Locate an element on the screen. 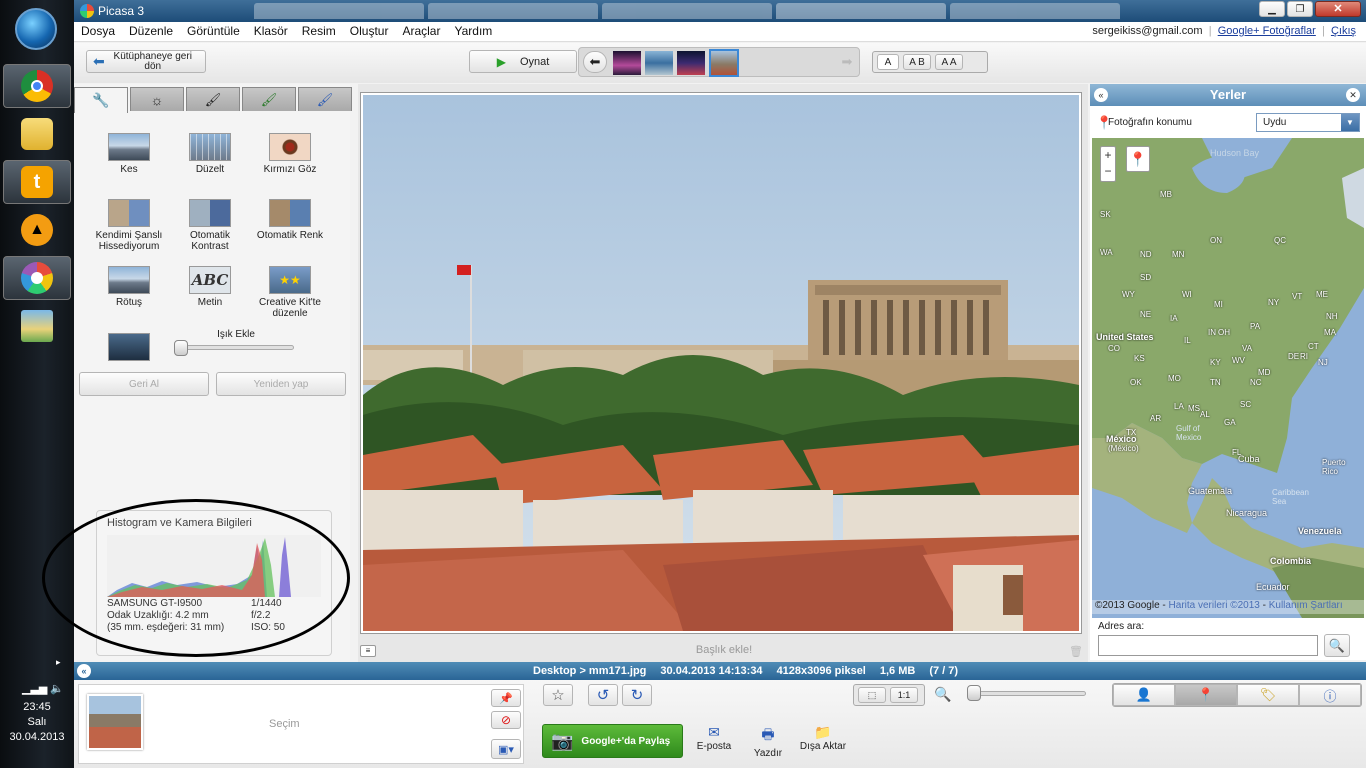  maximize-button: ❐ is located at coordinates (1300, 9).